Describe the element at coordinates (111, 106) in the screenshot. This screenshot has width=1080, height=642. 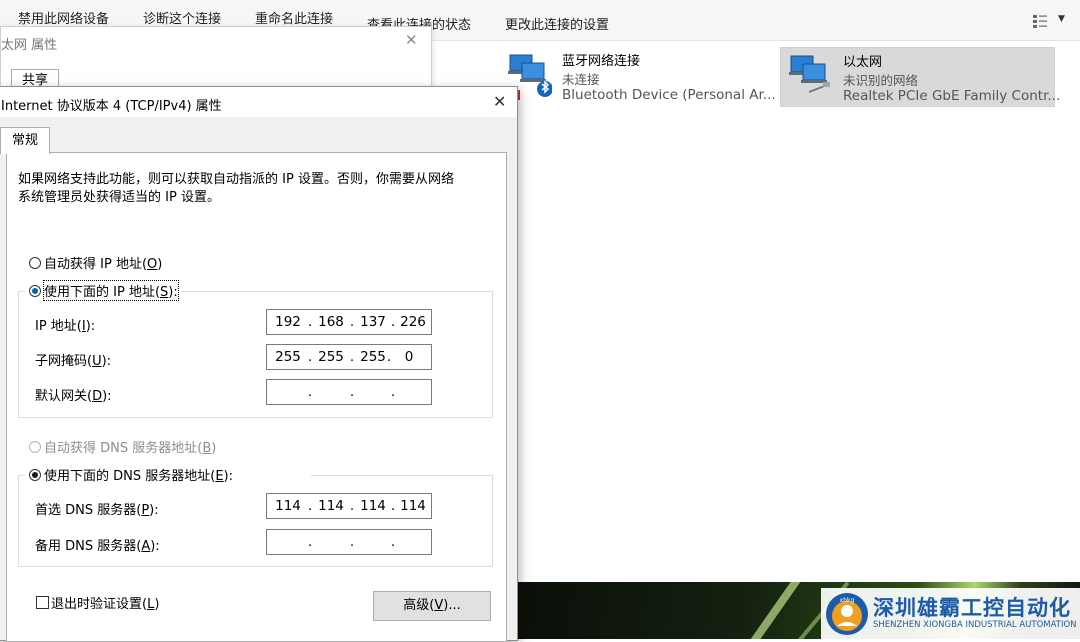
I see `dialog-title: Internet 协议版本 4 (TCP/IPv4) 属性` at that location.